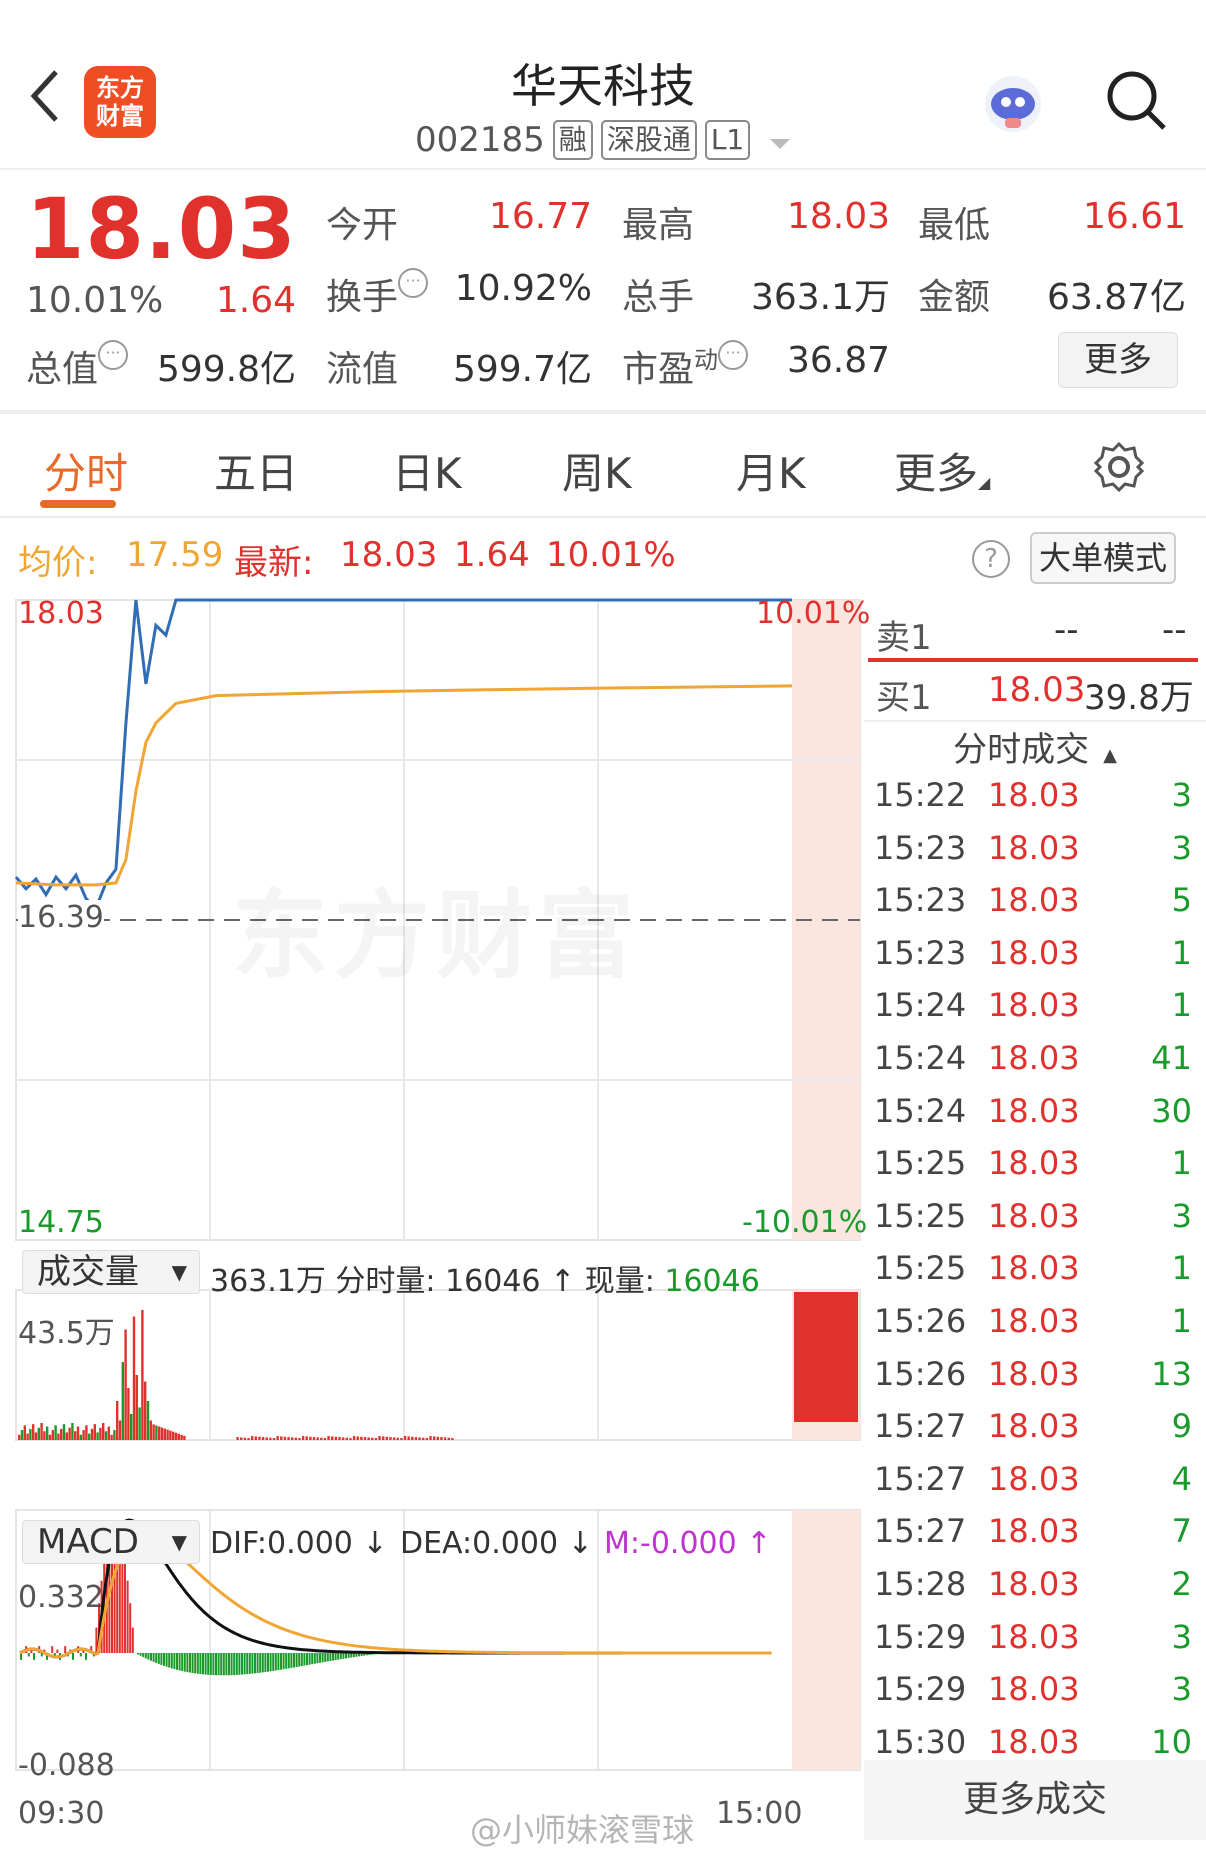 The image size is (1206, 1857). Describe the element at coordinates (299, 1543) in the screenshot. I see `macd-dif: DIF:0.000 ↓` at that location.